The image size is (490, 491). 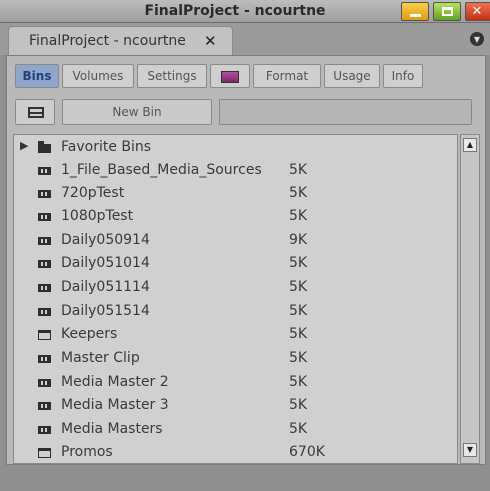 I want to click on layout-icon, so click(x=36, y=112).